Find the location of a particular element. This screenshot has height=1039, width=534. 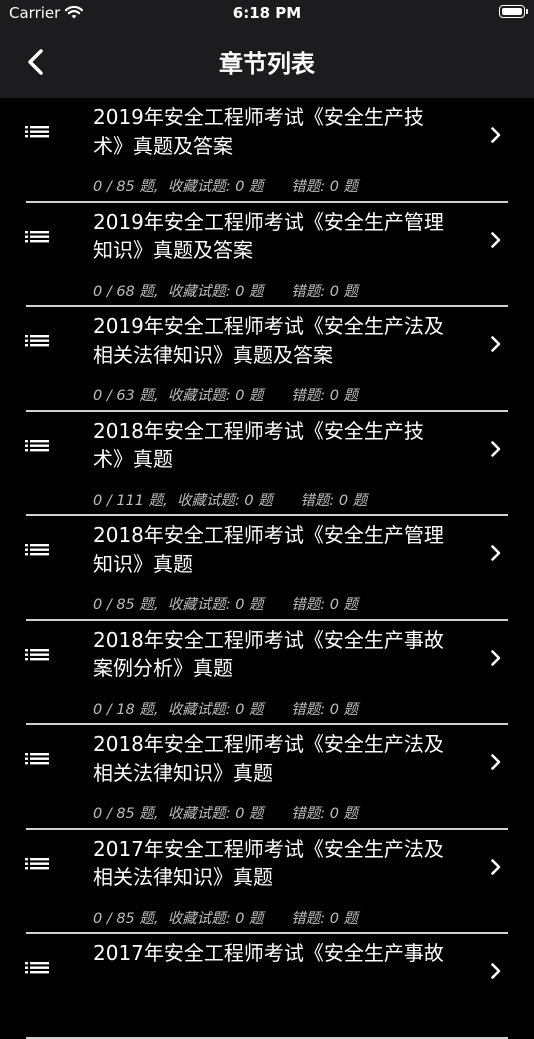

chapter-title: 2019年安全工程师考试《安全生产管理知识》真题及答案 is located at coordinates (268, 236).